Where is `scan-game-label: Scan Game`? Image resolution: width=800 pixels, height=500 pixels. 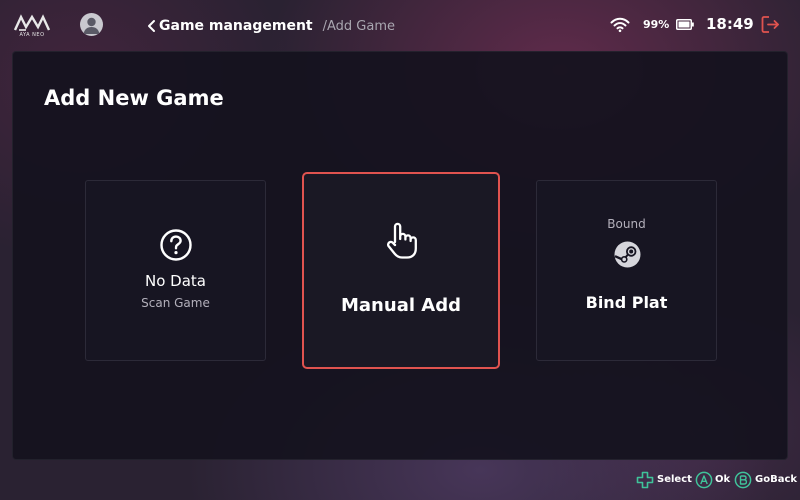 scan-game-label: Scan Game is located at coordinates (175, 303).